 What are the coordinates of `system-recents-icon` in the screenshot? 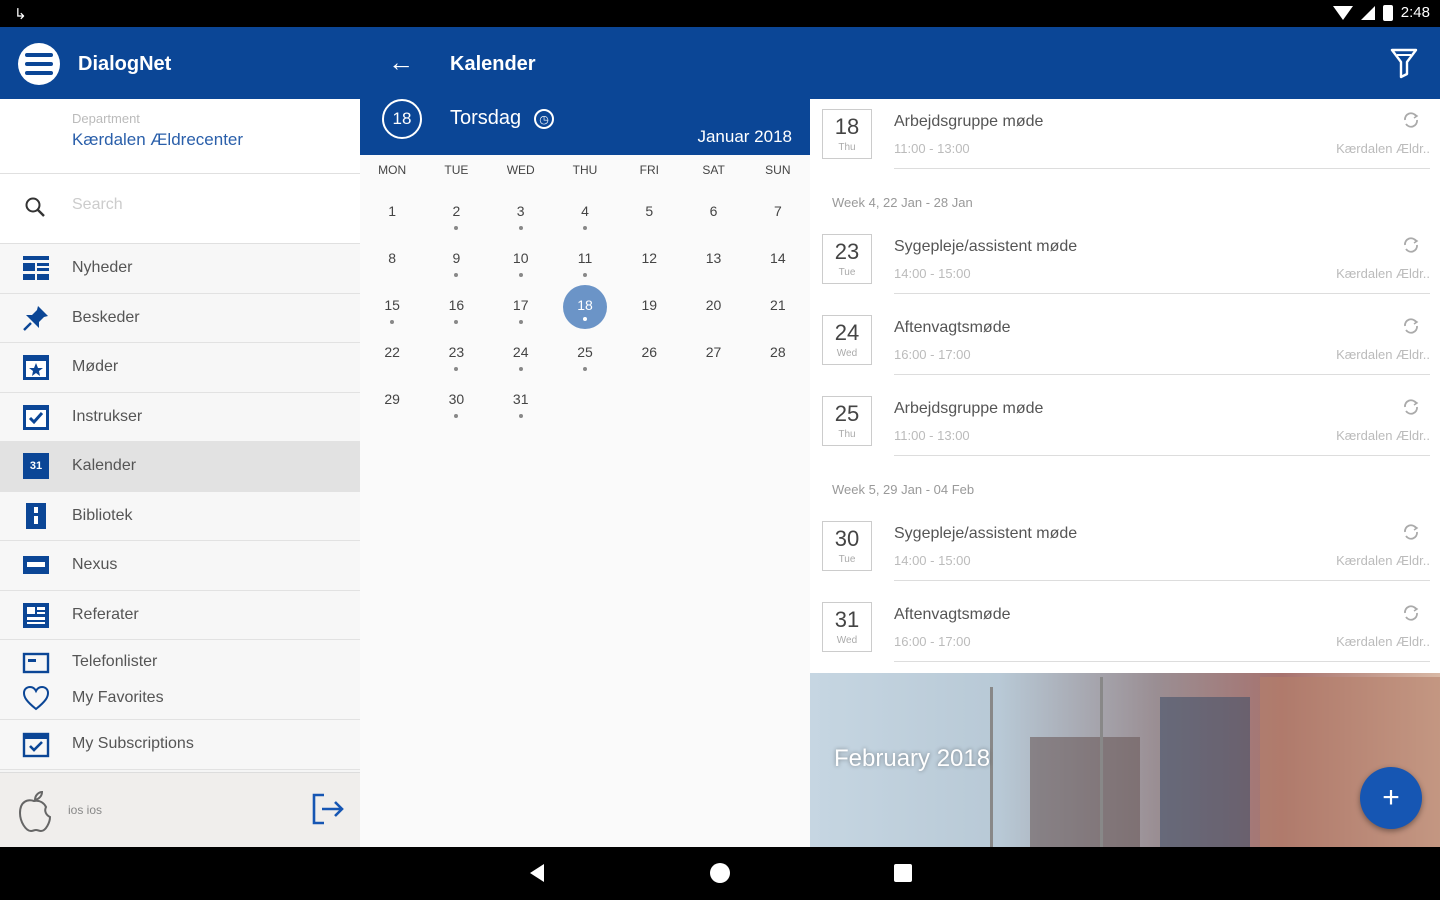 It's located at (903, 873).